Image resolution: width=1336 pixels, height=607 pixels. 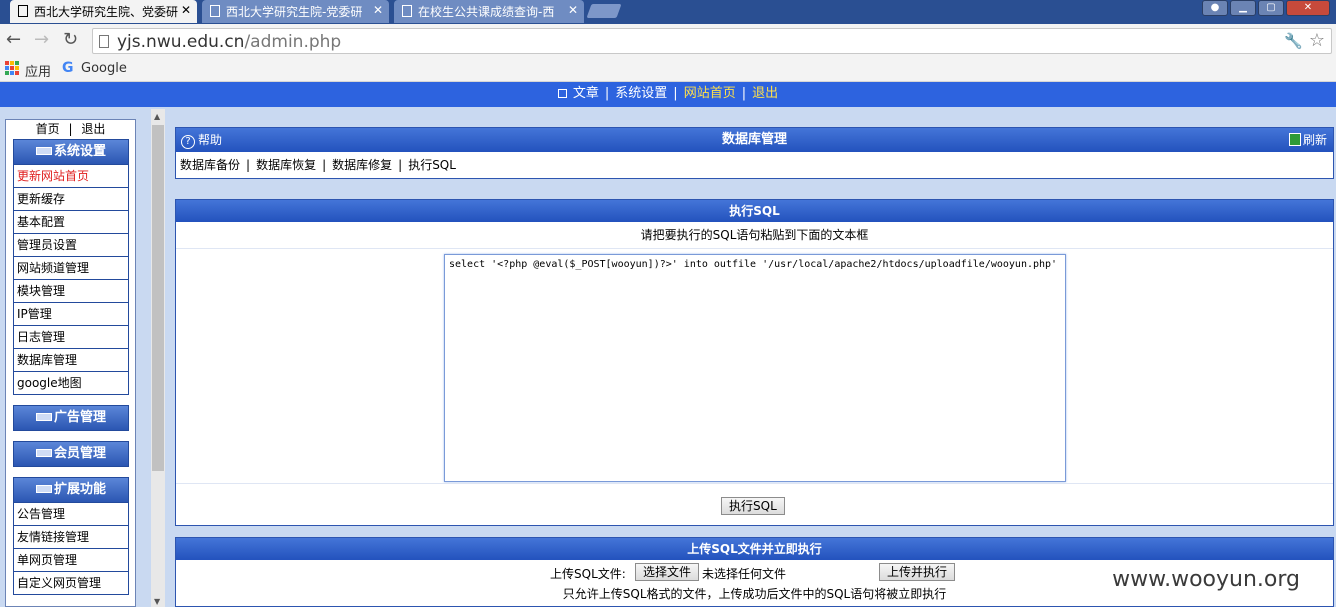 I want to click on help-link: ? 帮助, so click(x=201, y=140).